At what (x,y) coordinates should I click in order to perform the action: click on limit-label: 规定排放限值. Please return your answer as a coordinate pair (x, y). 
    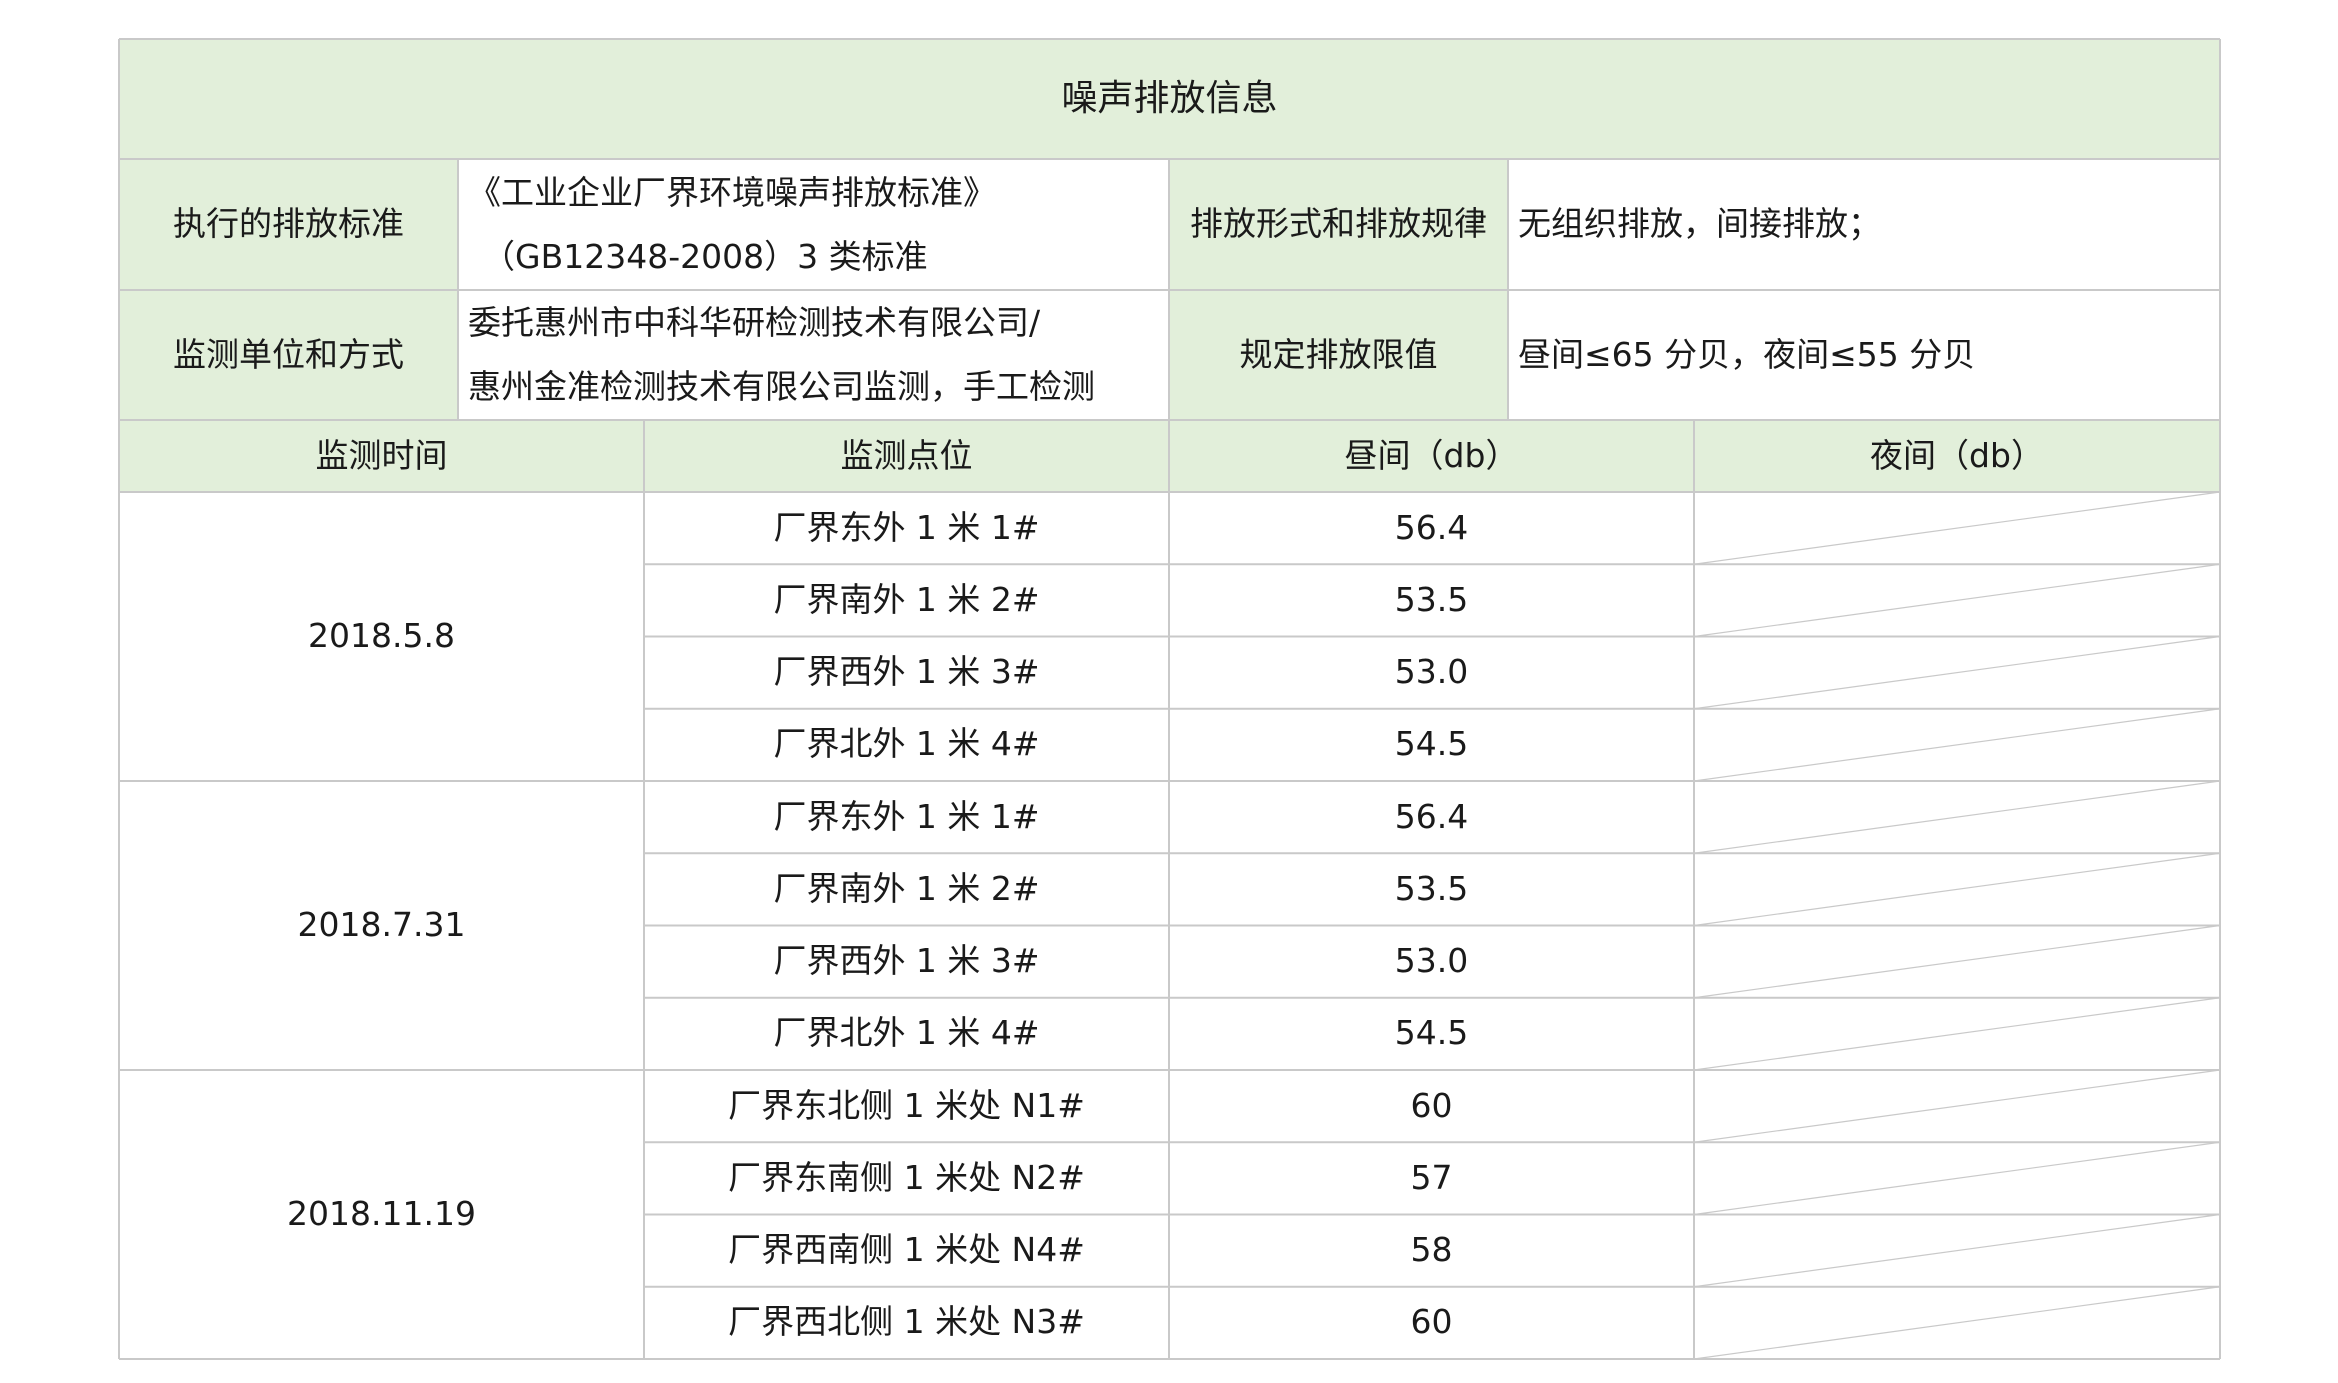
    Looking at the image, I should click on (1338, 354).